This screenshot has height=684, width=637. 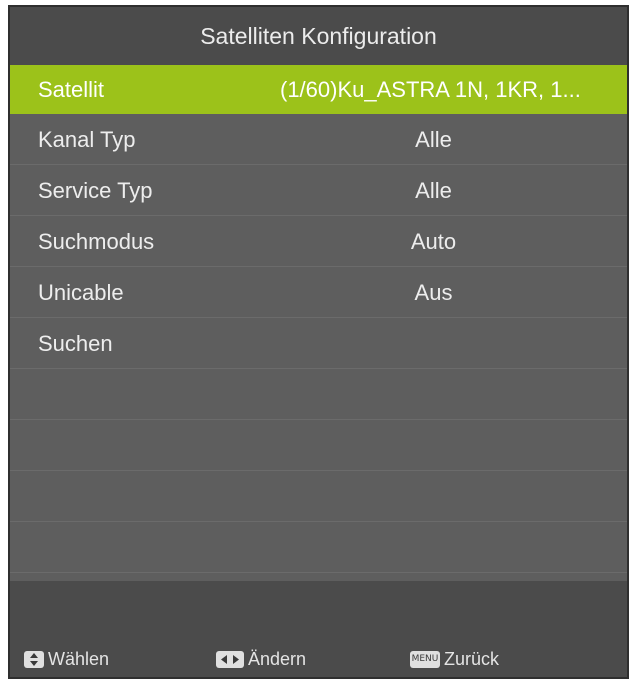 I want to click on hint-select-label: Wählen, so click(x=79, y=659).